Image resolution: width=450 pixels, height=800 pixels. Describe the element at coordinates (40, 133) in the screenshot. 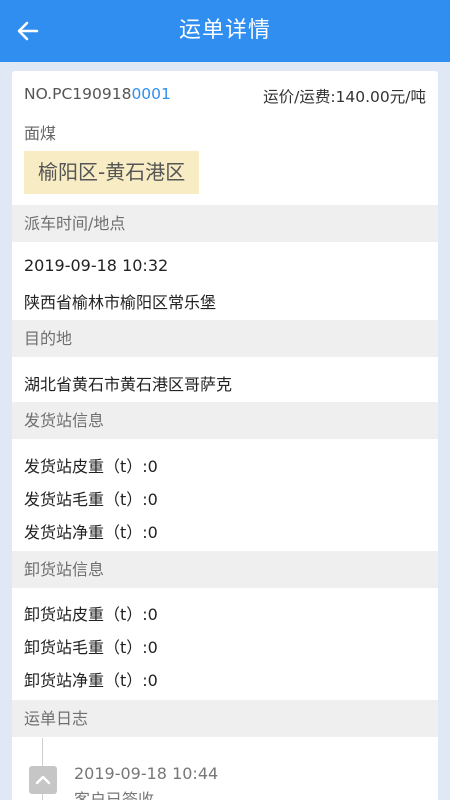

I see `cargo-type: 面煤` at that location.